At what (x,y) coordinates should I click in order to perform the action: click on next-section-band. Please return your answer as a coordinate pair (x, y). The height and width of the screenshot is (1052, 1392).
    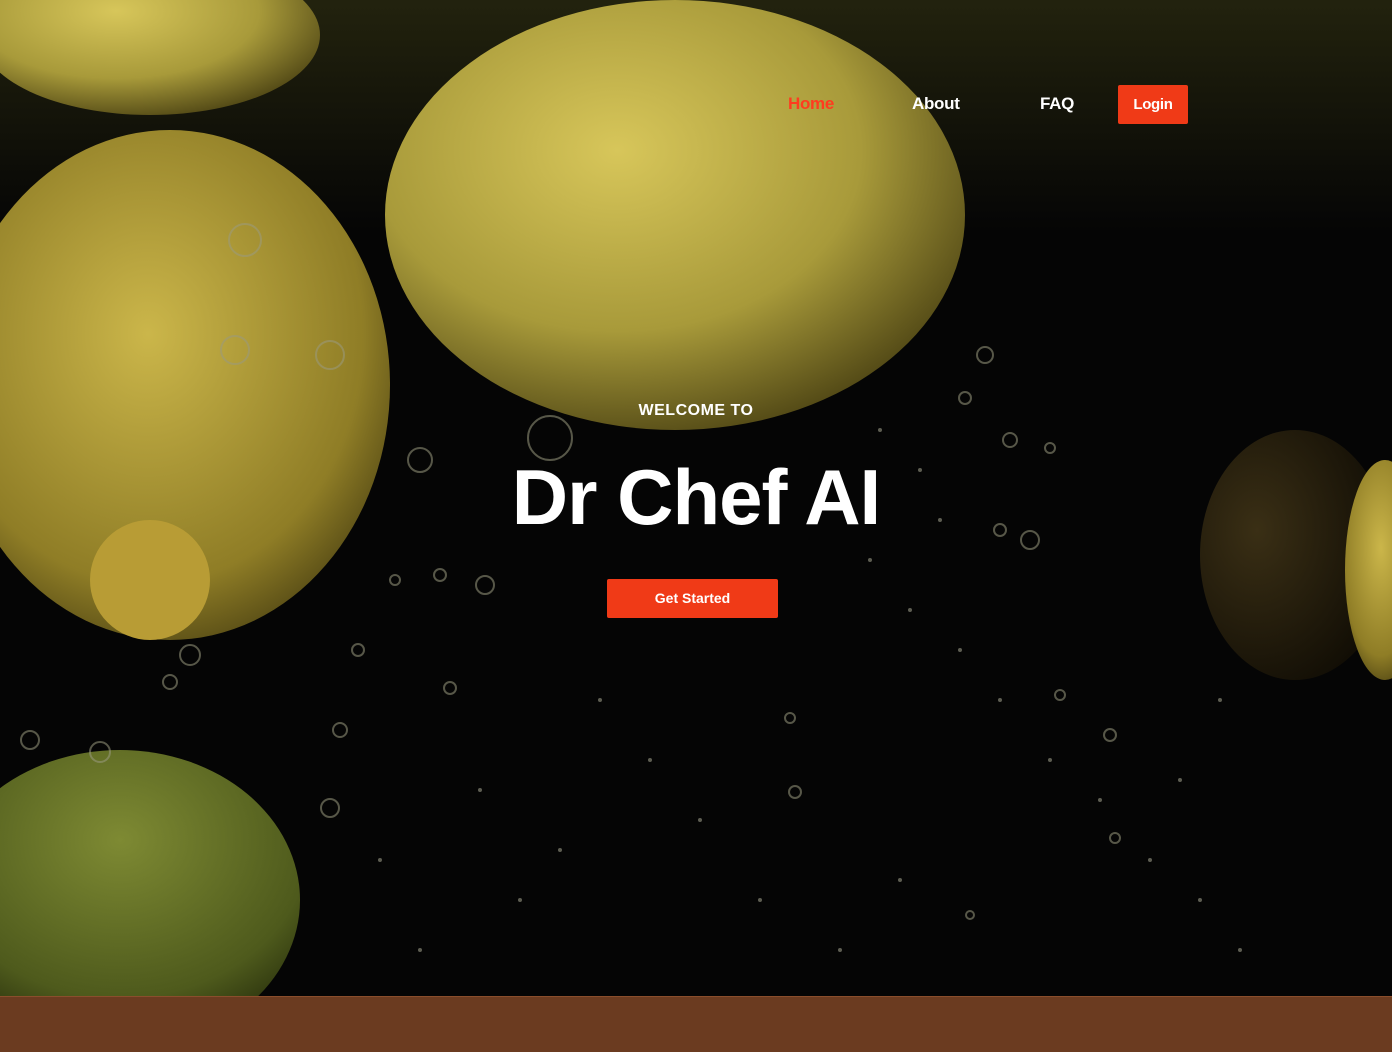
    Looking at the image, I should click on (696, 1024).